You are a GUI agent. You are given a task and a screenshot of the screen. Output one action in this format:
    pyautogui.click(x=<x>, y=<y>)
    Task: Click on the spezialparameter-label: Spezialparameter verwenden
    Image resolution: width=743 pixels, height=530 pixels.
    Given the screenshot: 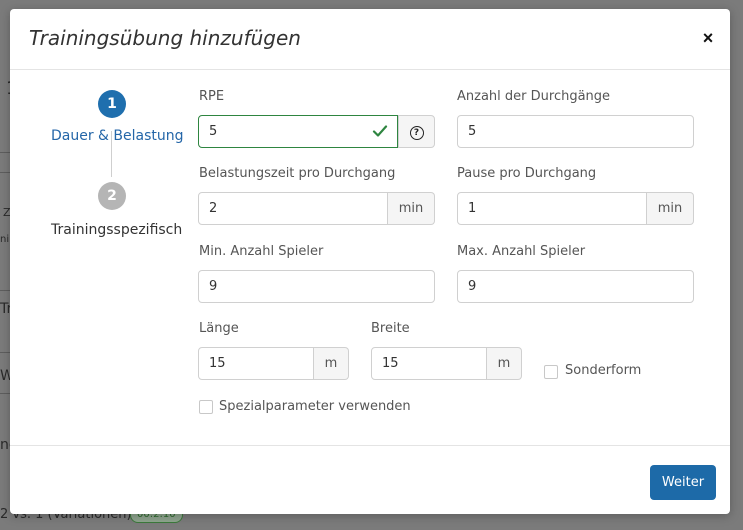 What is the action you would take?
    pyautogui.click(x=315, y=406)
    